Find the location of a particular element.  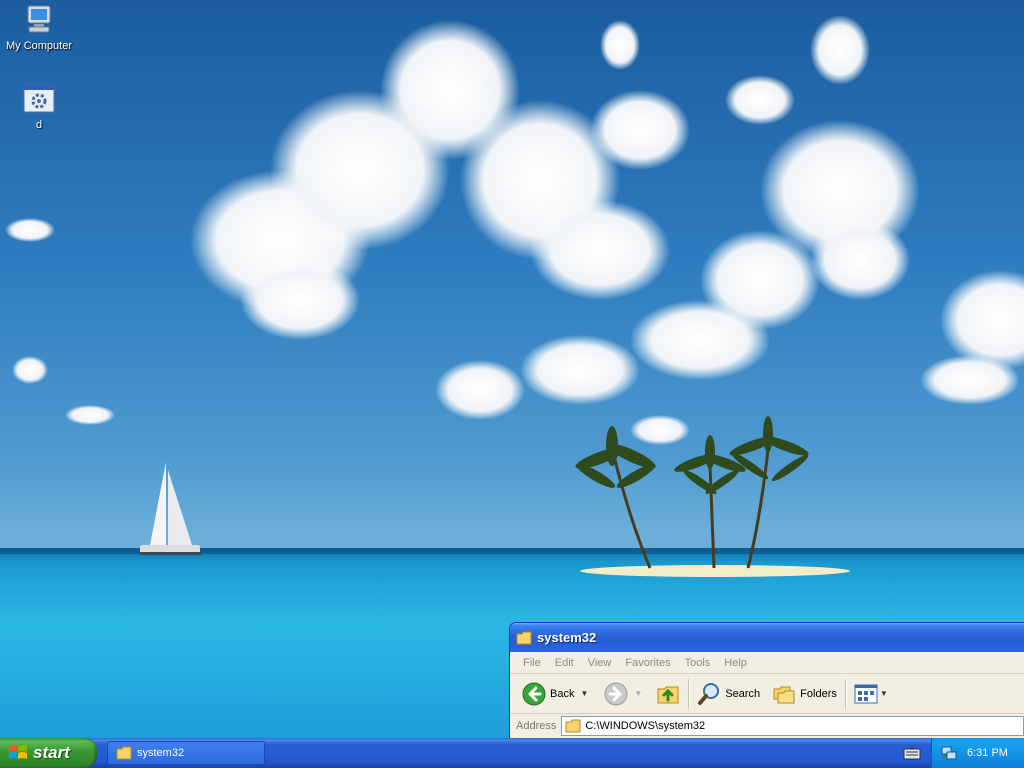

menu-view: View is located at coordinates (600, 663).